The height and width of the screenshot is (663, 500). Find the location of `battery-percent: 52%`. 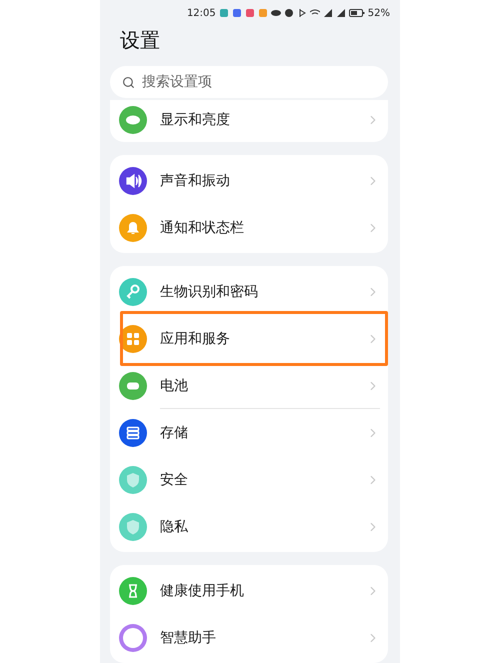

battery-percent: 52% is located at coordinates (379, 13).